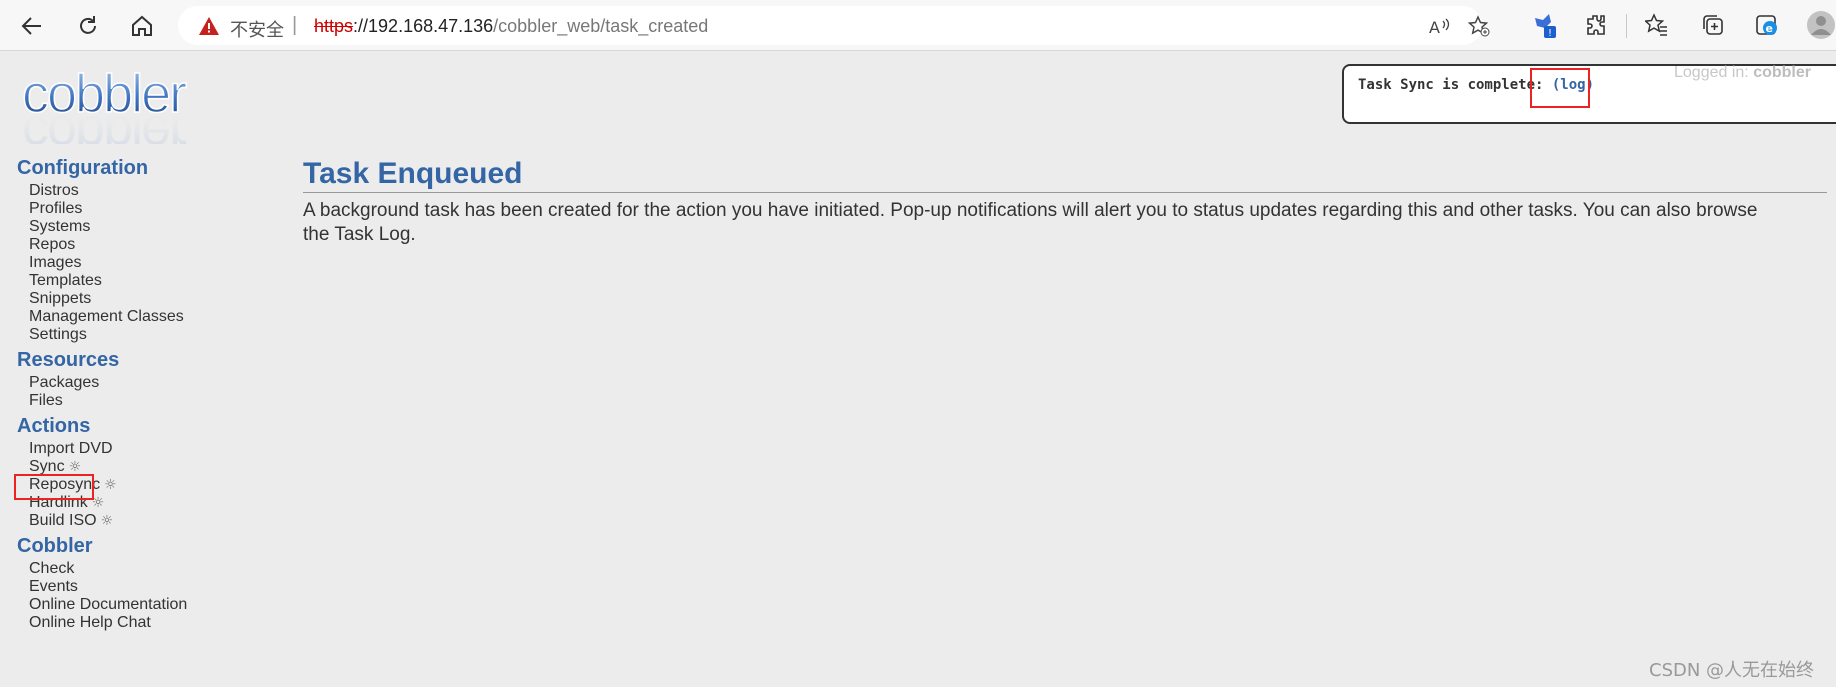  What do you see at coordinates (143, 317) in the screenshot?
I see `sidebar-item-management-classes: Management Classes` at bounding box center [143, 317].